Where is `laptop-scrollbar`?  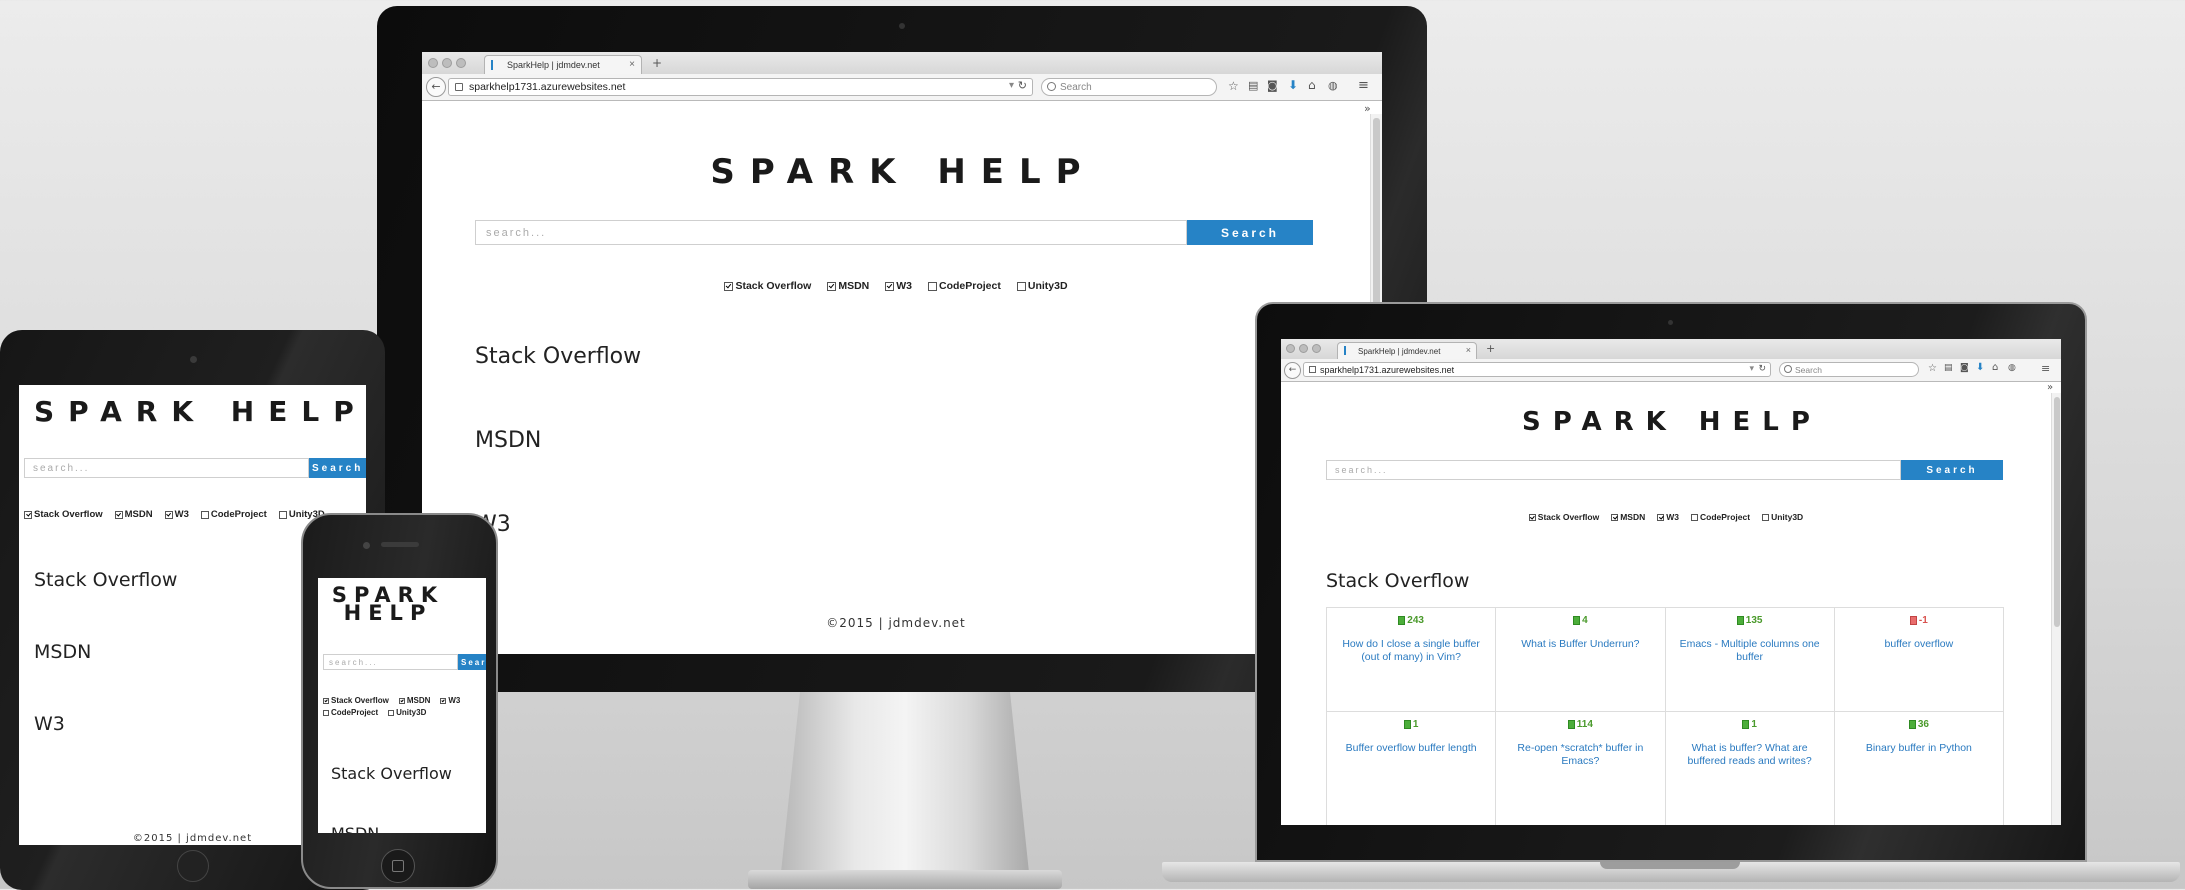 laptop-scrollbar is located at coordinates (2056, 609).